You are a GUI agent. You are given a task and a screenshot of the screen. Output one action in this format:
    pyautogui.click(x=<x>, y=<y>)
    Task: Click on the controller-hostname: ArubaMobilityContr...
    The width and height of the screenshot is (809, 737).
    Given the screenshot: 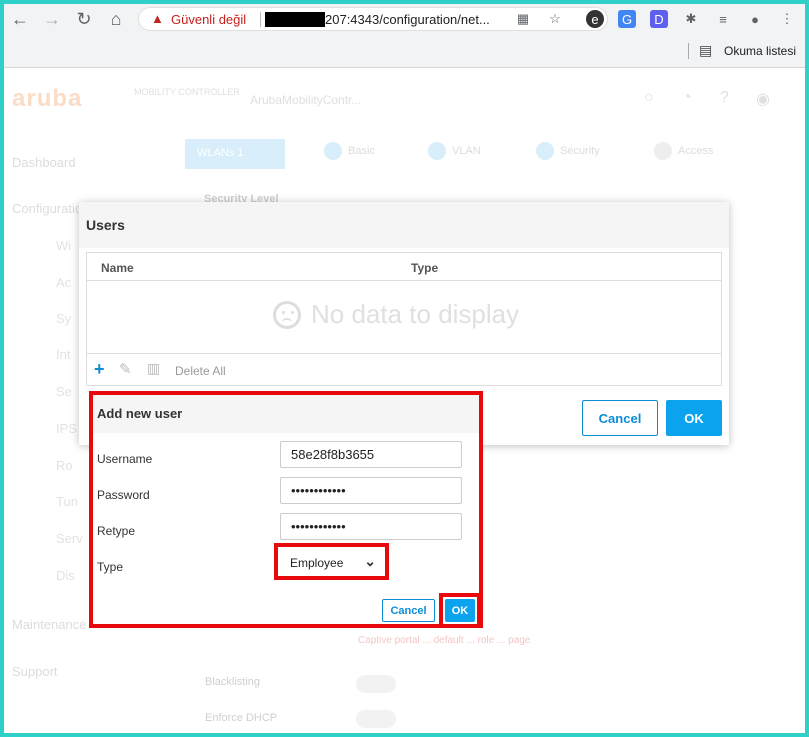 What is the action you would take?
    pyautogui.click(x=306, y=100)
    